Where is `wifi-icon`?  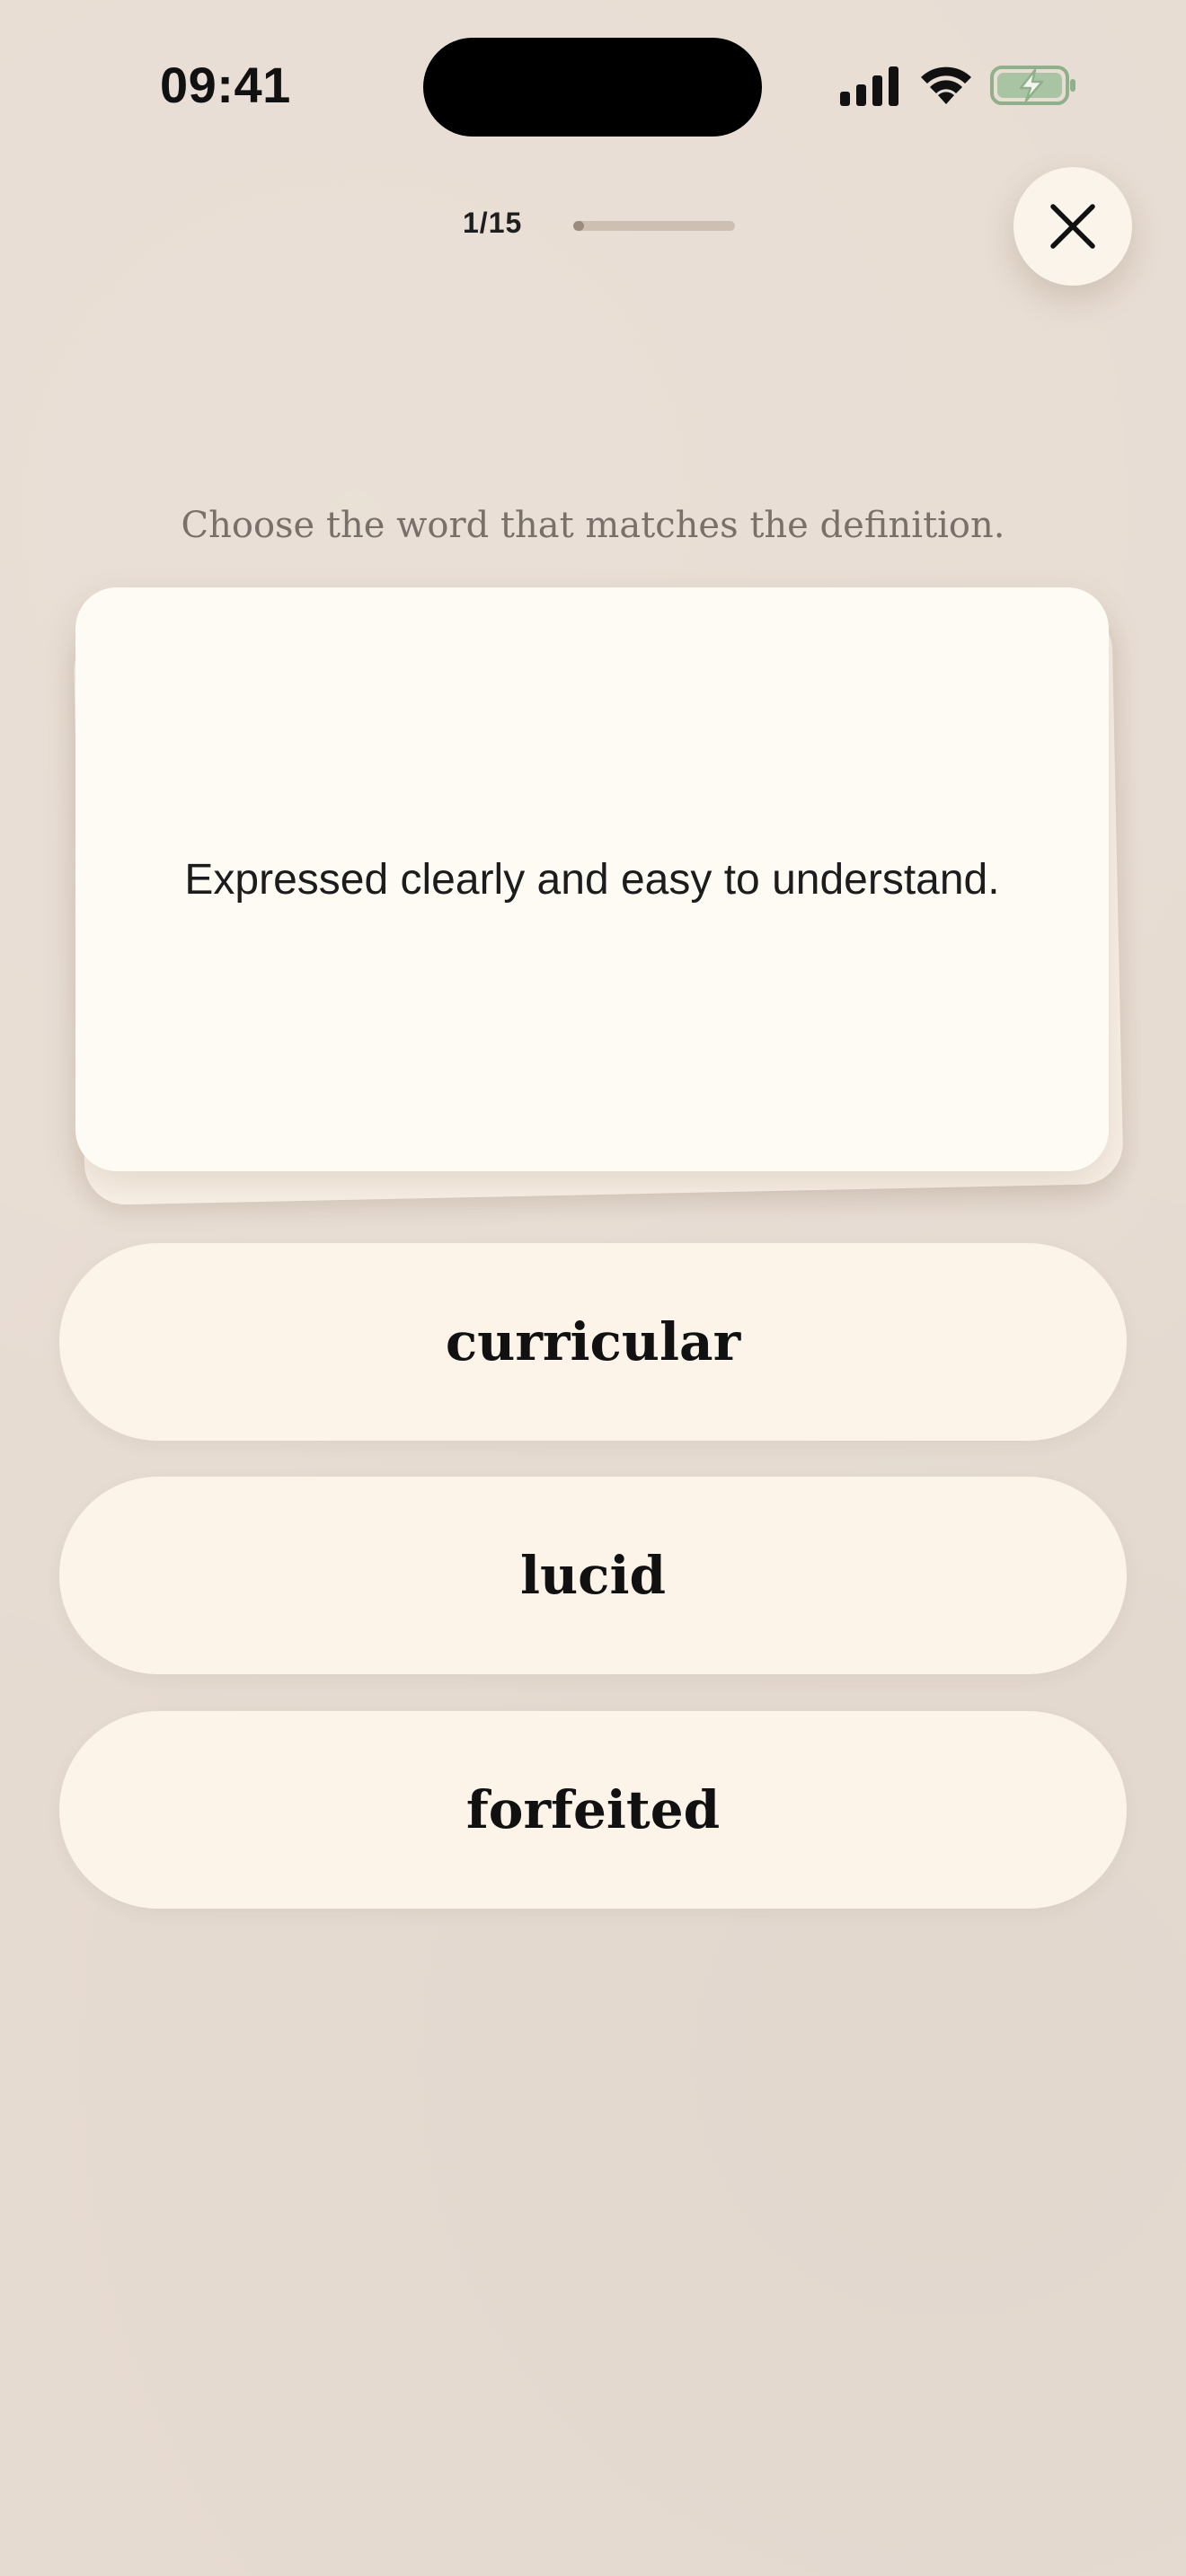 wifi-icon is located at coordinates (946, 85).